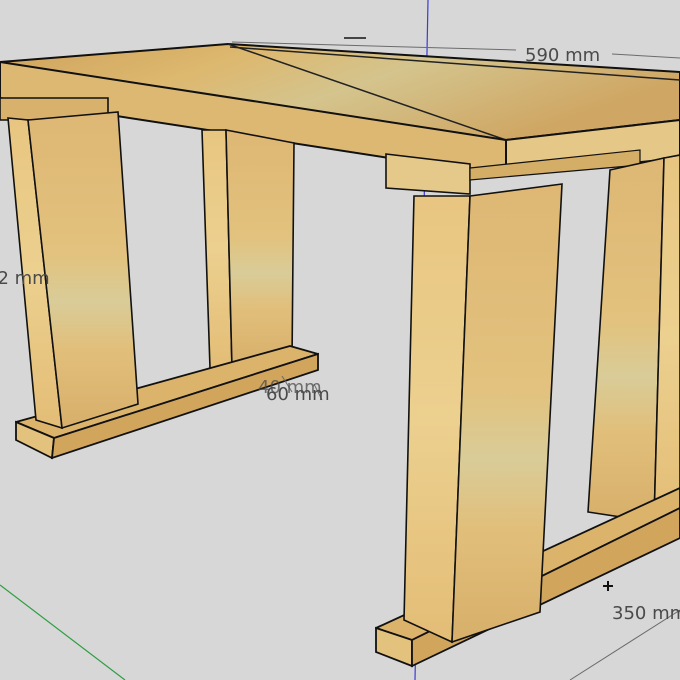 Image resolution: width=680 pixels, height=680 pixels. I want to click on dimension-base-length: 350 mm, so click(624, 641).